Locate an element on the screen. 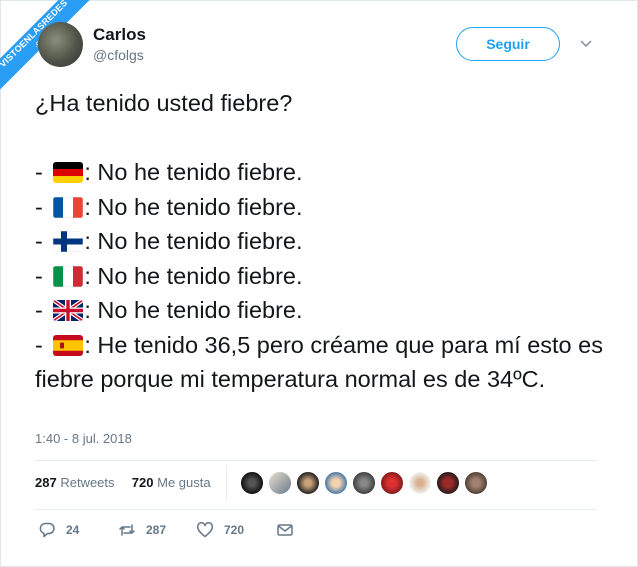 The image size is (638, 567). reply-icon is located at coordinates (47, 530).